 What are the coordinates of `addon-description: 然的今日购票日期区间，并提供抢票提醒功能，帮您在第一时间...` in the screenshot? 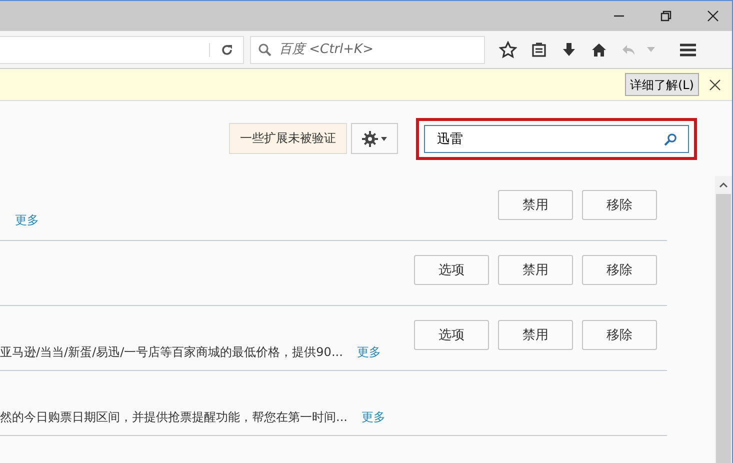 It's located at (174, 417).